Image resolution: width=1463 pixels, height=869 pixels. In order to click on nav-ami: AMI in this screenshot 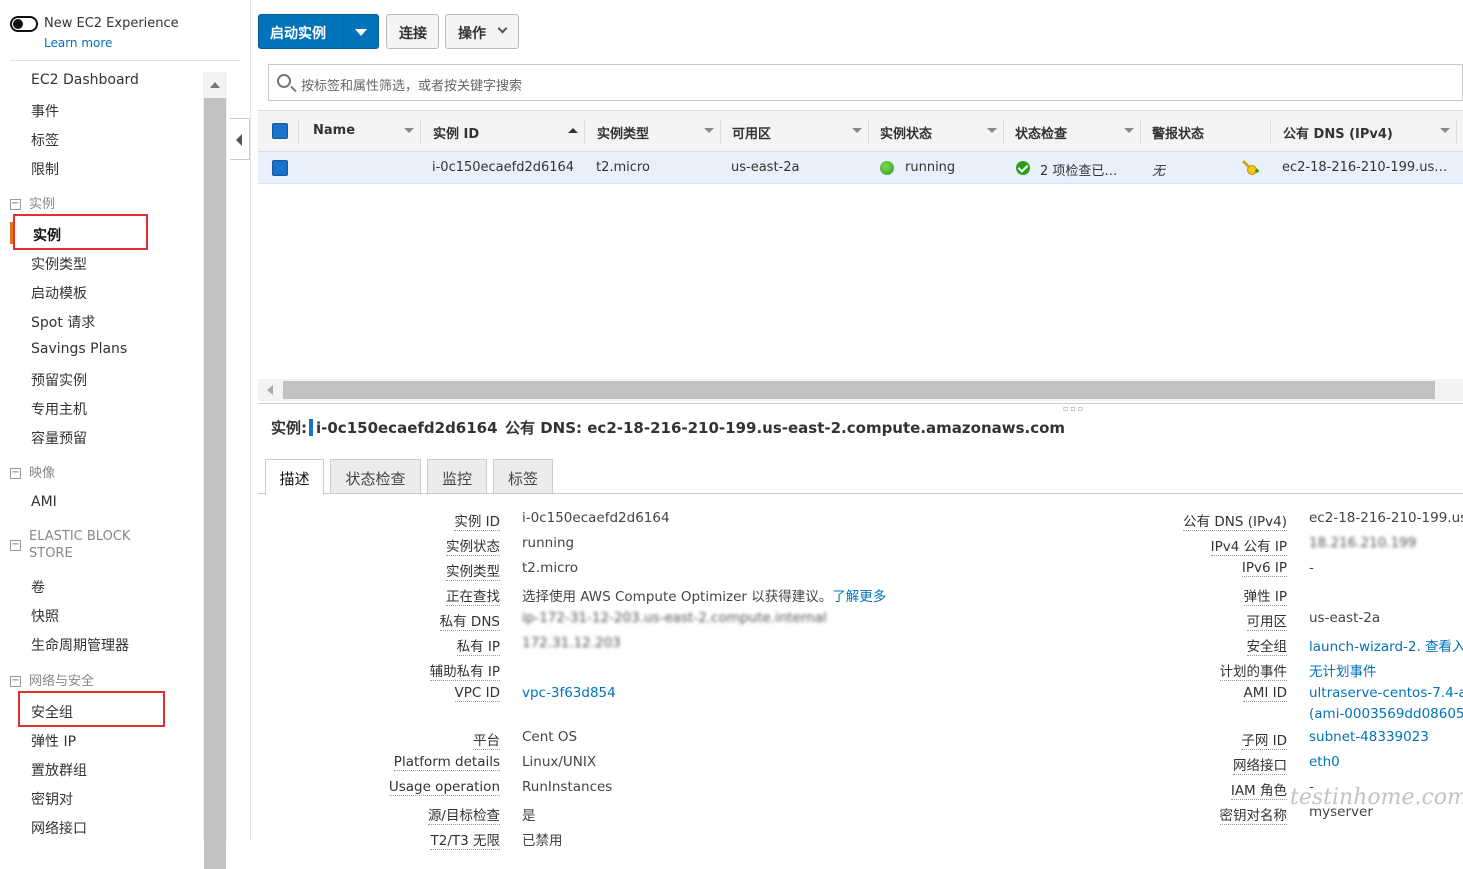, I will do `click(44, 502)`.